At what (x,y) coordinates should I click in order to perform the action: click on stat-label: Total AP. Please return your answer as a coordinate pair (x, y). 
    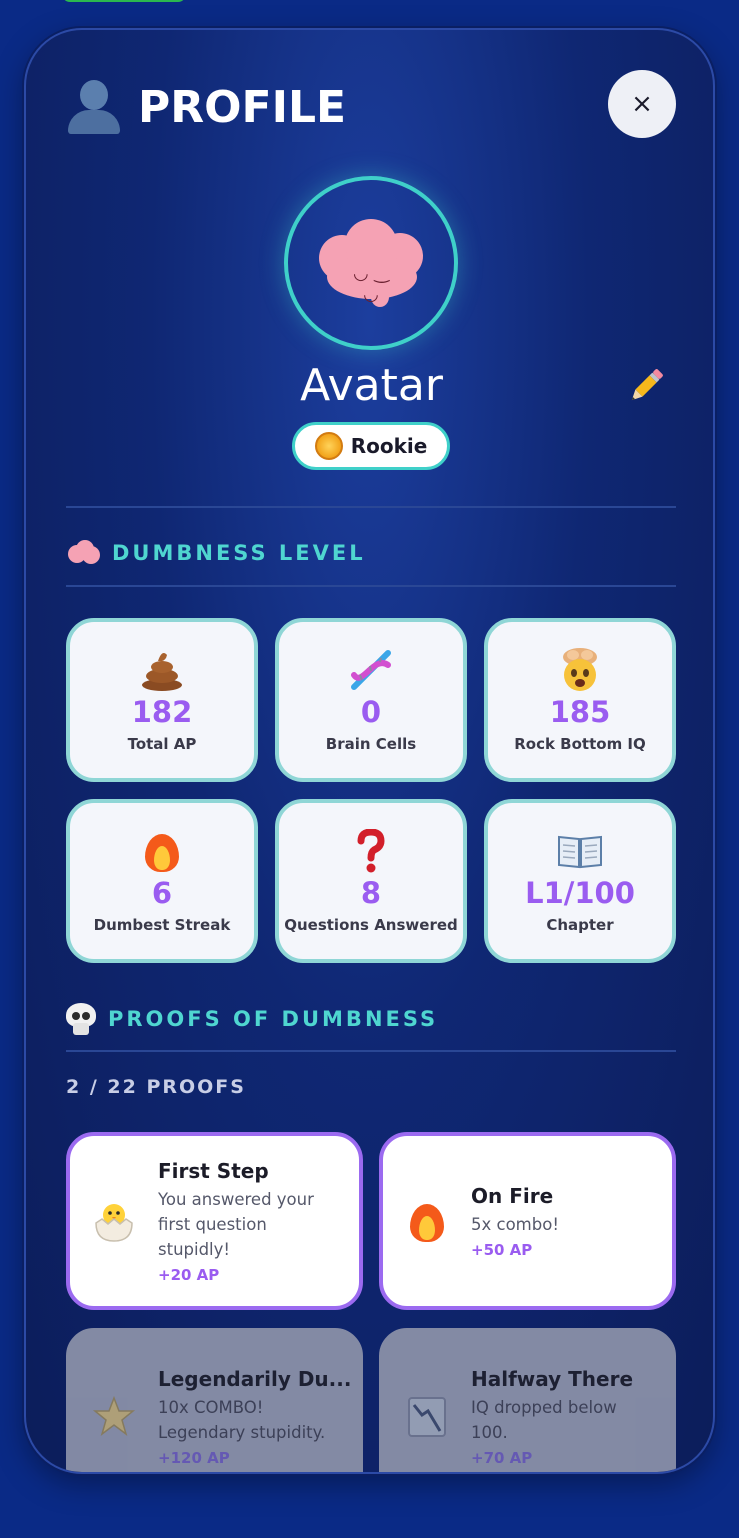
    Looking at the image, I should click on (162, 744).